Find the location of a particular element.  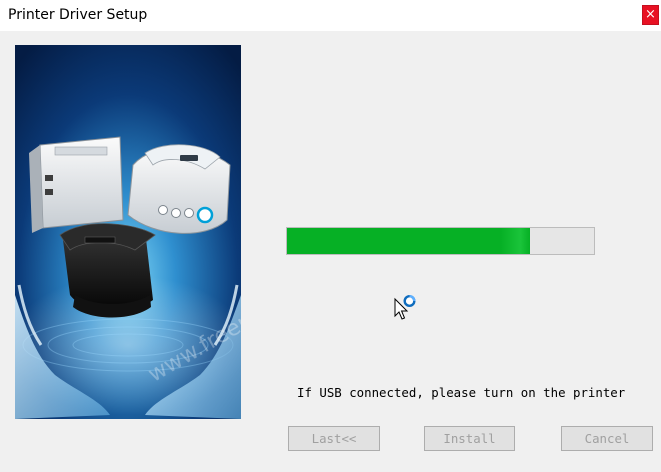

install-button: Install is located at coordinates (469, 438).